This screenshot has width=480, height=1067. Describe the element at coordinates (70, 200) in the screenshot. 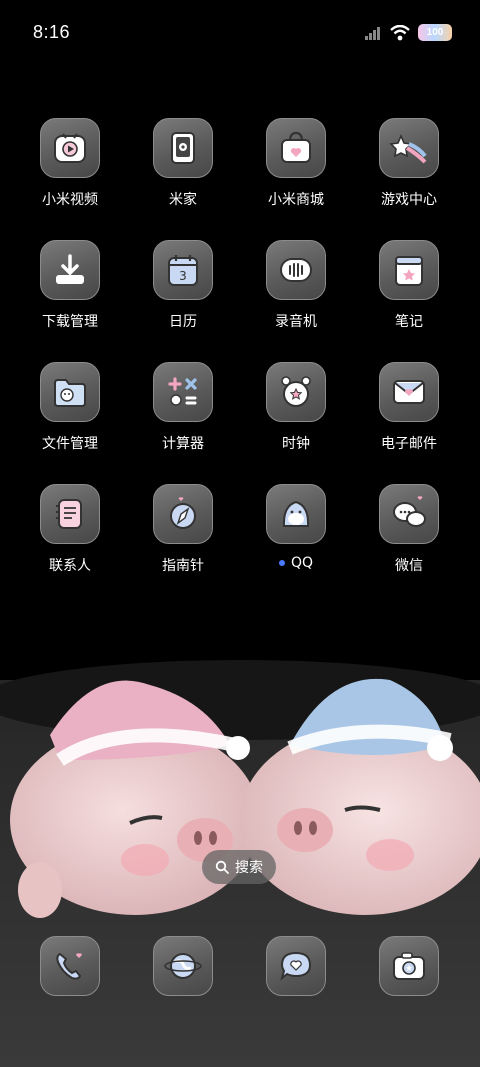

I see `app-label: 小米视频` at that location.